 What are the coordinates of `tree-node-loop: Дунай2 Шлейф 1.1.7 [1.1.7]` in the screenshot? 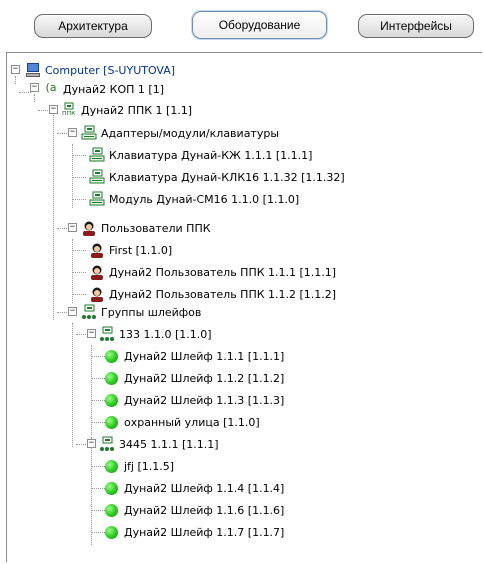 It's located at (193, 532).